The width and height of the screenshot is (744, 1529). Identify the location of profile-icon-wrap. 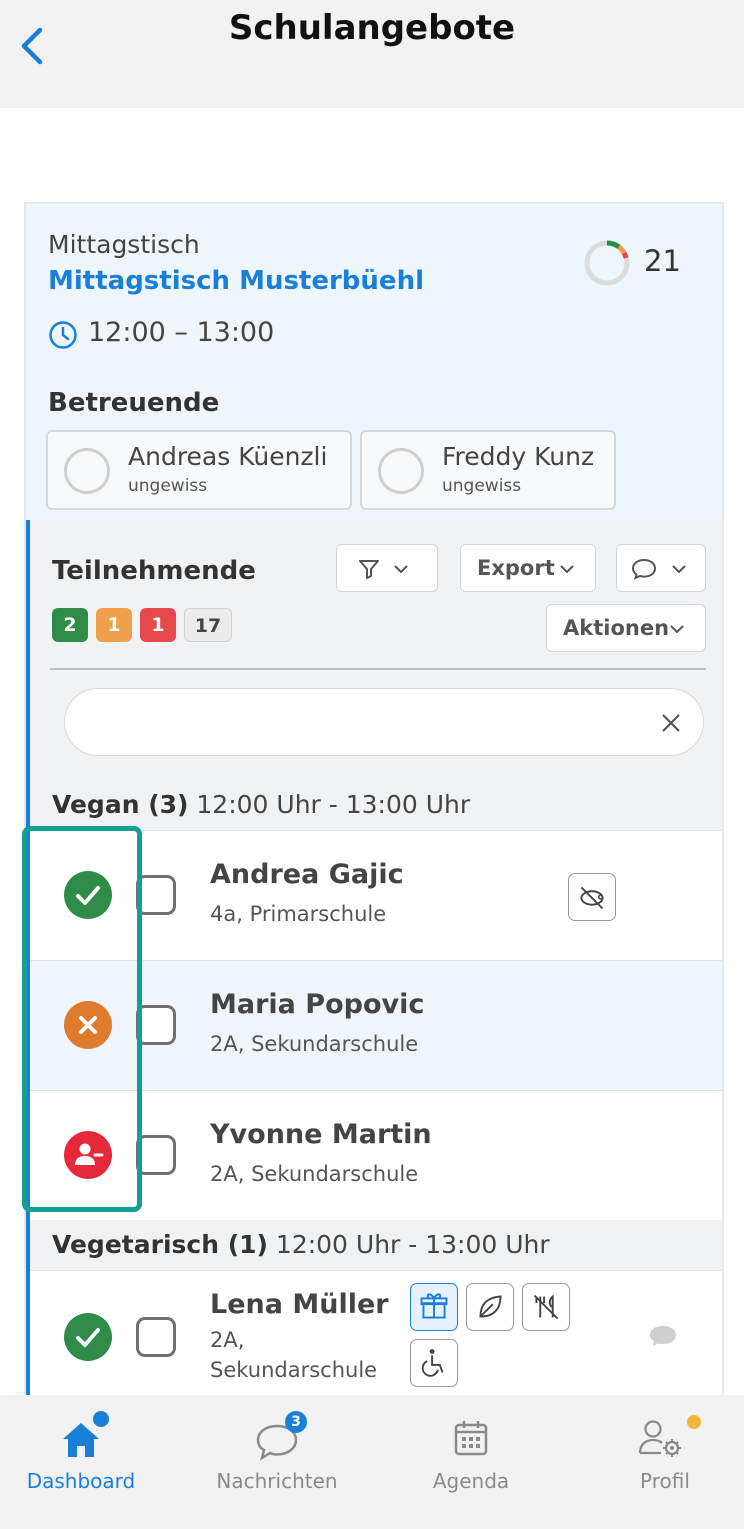
(667, 1435).